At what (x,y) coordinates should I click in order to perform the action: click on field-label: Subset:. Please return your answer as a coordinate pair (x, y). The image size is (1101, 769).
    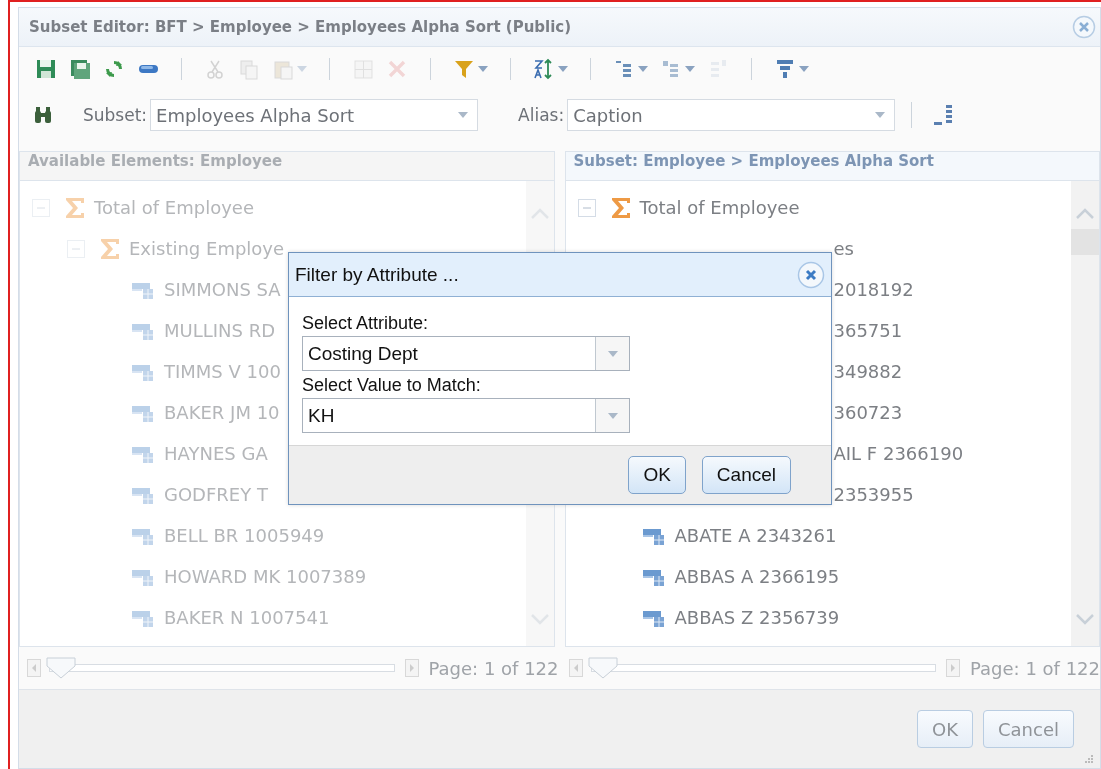
    Looking at the image, I should click on (115, 115).